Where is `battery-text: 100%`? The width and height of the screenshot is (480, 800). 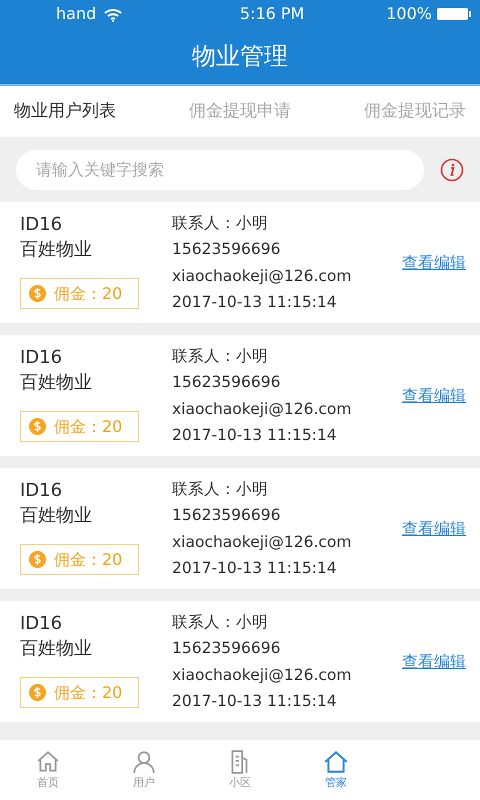
battery-text: 100% is located at coordinates (409, 14).